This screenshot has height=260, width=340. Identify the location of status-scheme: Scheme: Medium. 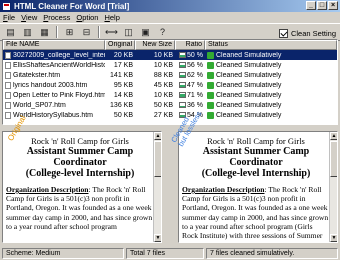
(63, 253).